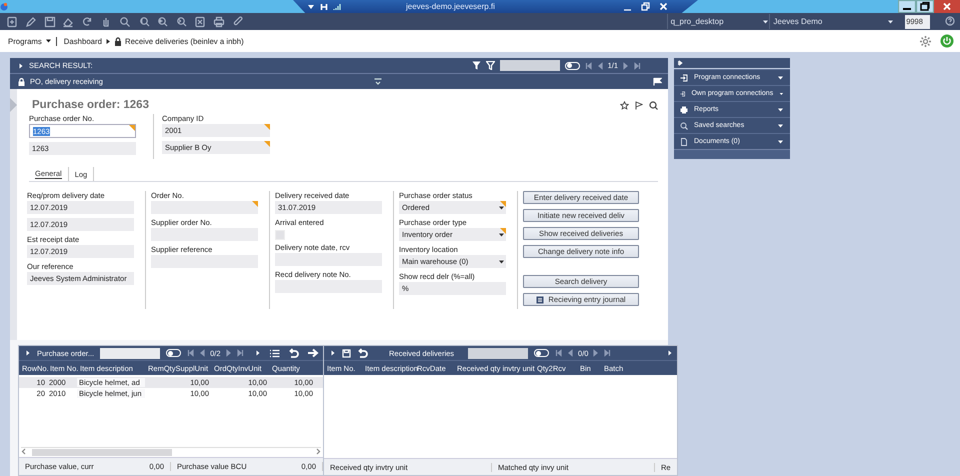  What do you see at coordinates (238, 22) in the screenshot?
I see `paperclip-icon` at bounding box center [238, 22].